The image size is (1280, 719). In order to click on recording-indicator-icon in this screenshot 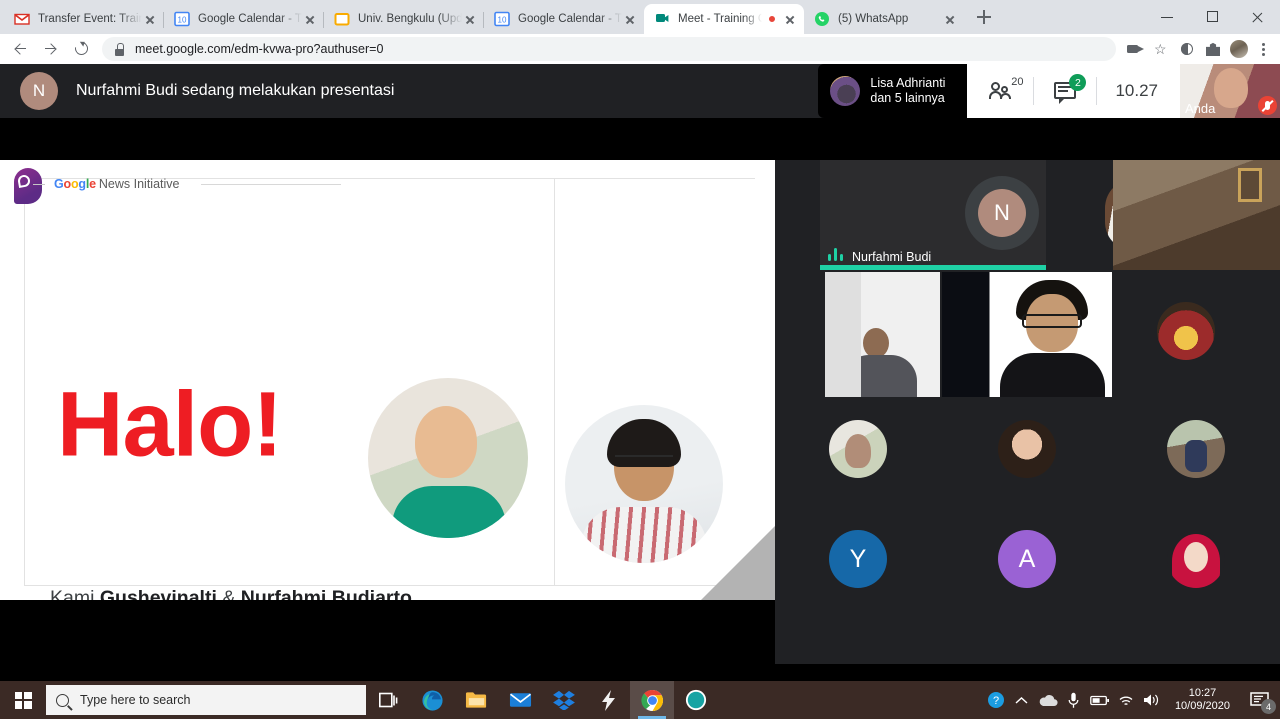, I will do `click(772, 19)`.